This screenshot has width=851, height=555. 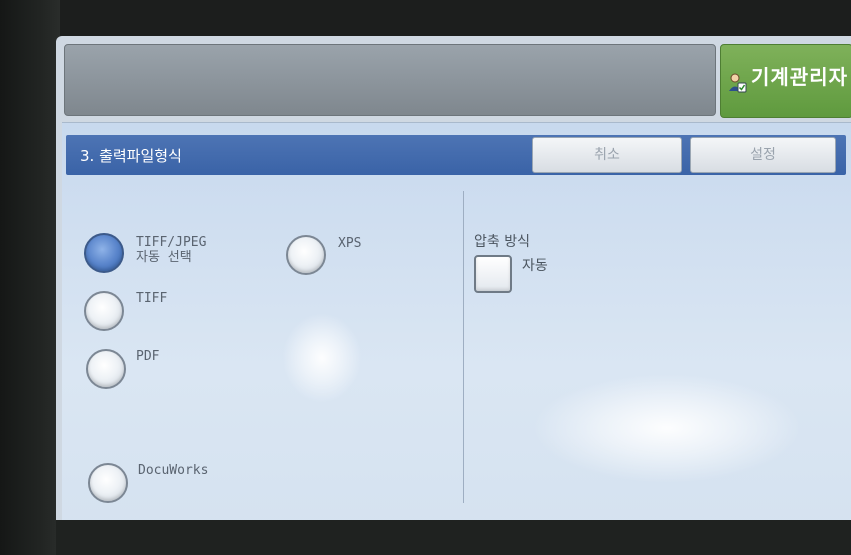 What do you see at coordinates (148, 356) in the screenshot?
I see `option-label-pdf: PDF` at bounding box center [148, 356].